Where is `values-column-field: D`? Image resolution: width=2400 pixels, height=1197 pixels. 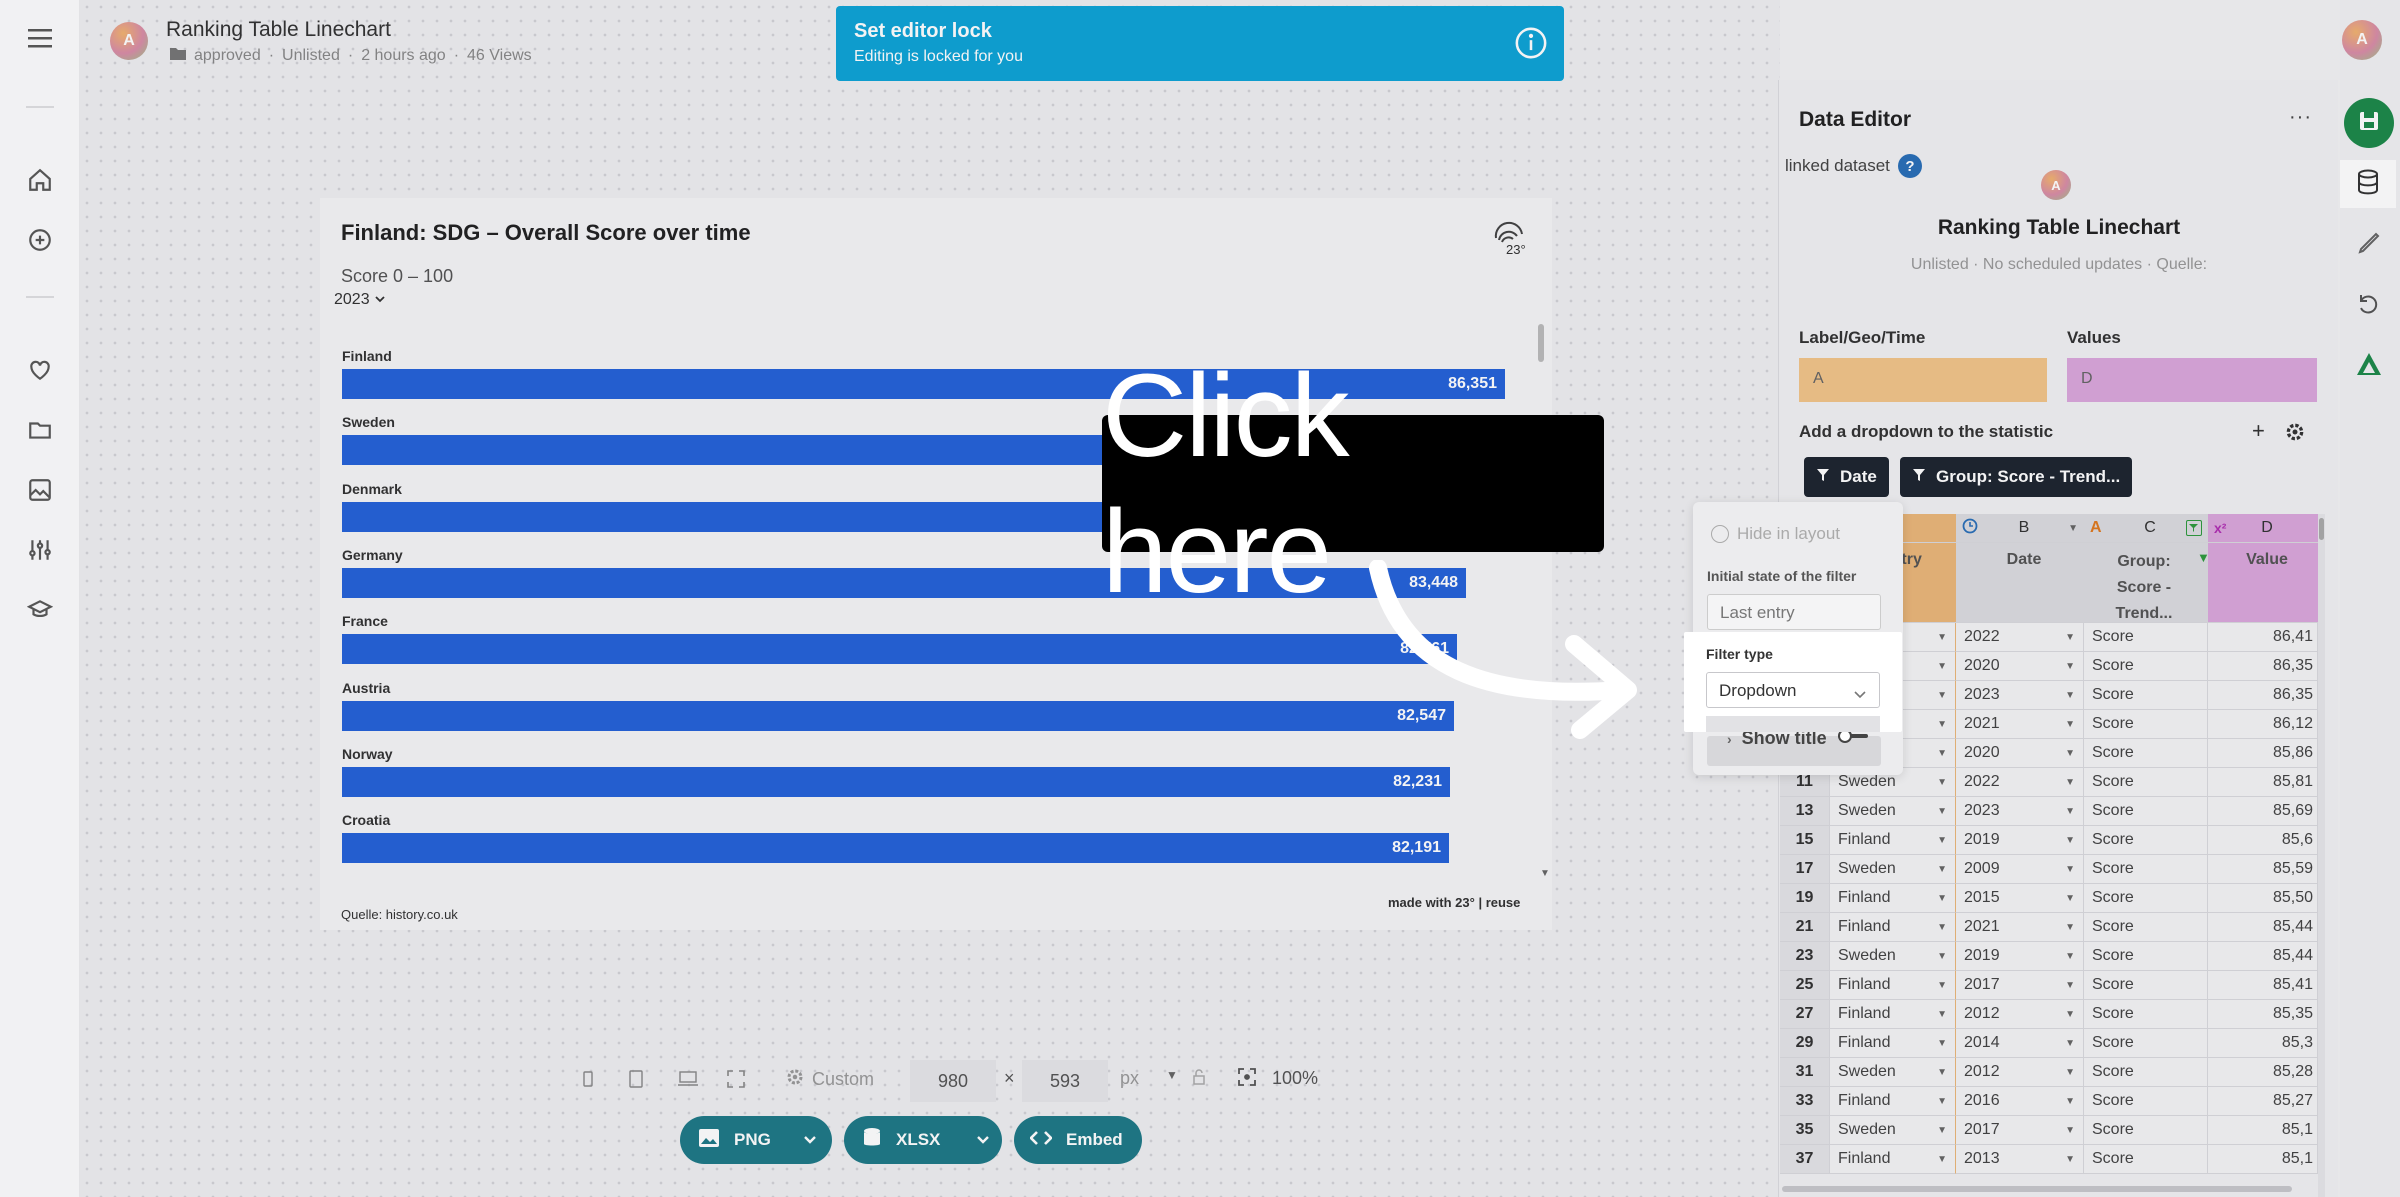 values-column-field: D is located at coordinates (2192, 380).